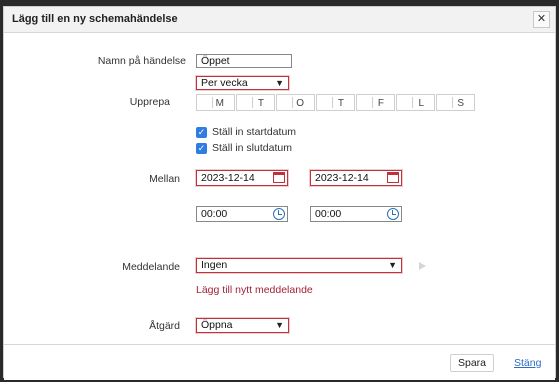  Describe the element at coordinates (279, 362) in the screenshot. I see `dialog-footer: Spara Stäng` at that location.